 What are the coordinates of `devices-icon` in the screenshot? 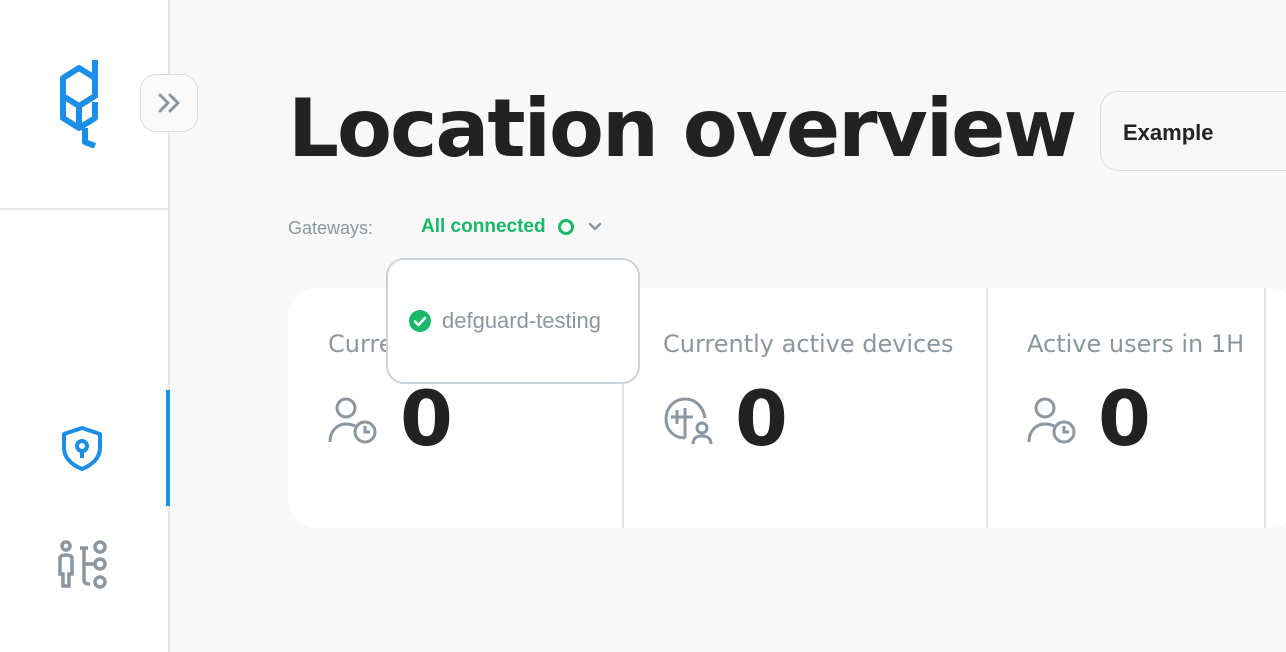 It's located at (82, 564).